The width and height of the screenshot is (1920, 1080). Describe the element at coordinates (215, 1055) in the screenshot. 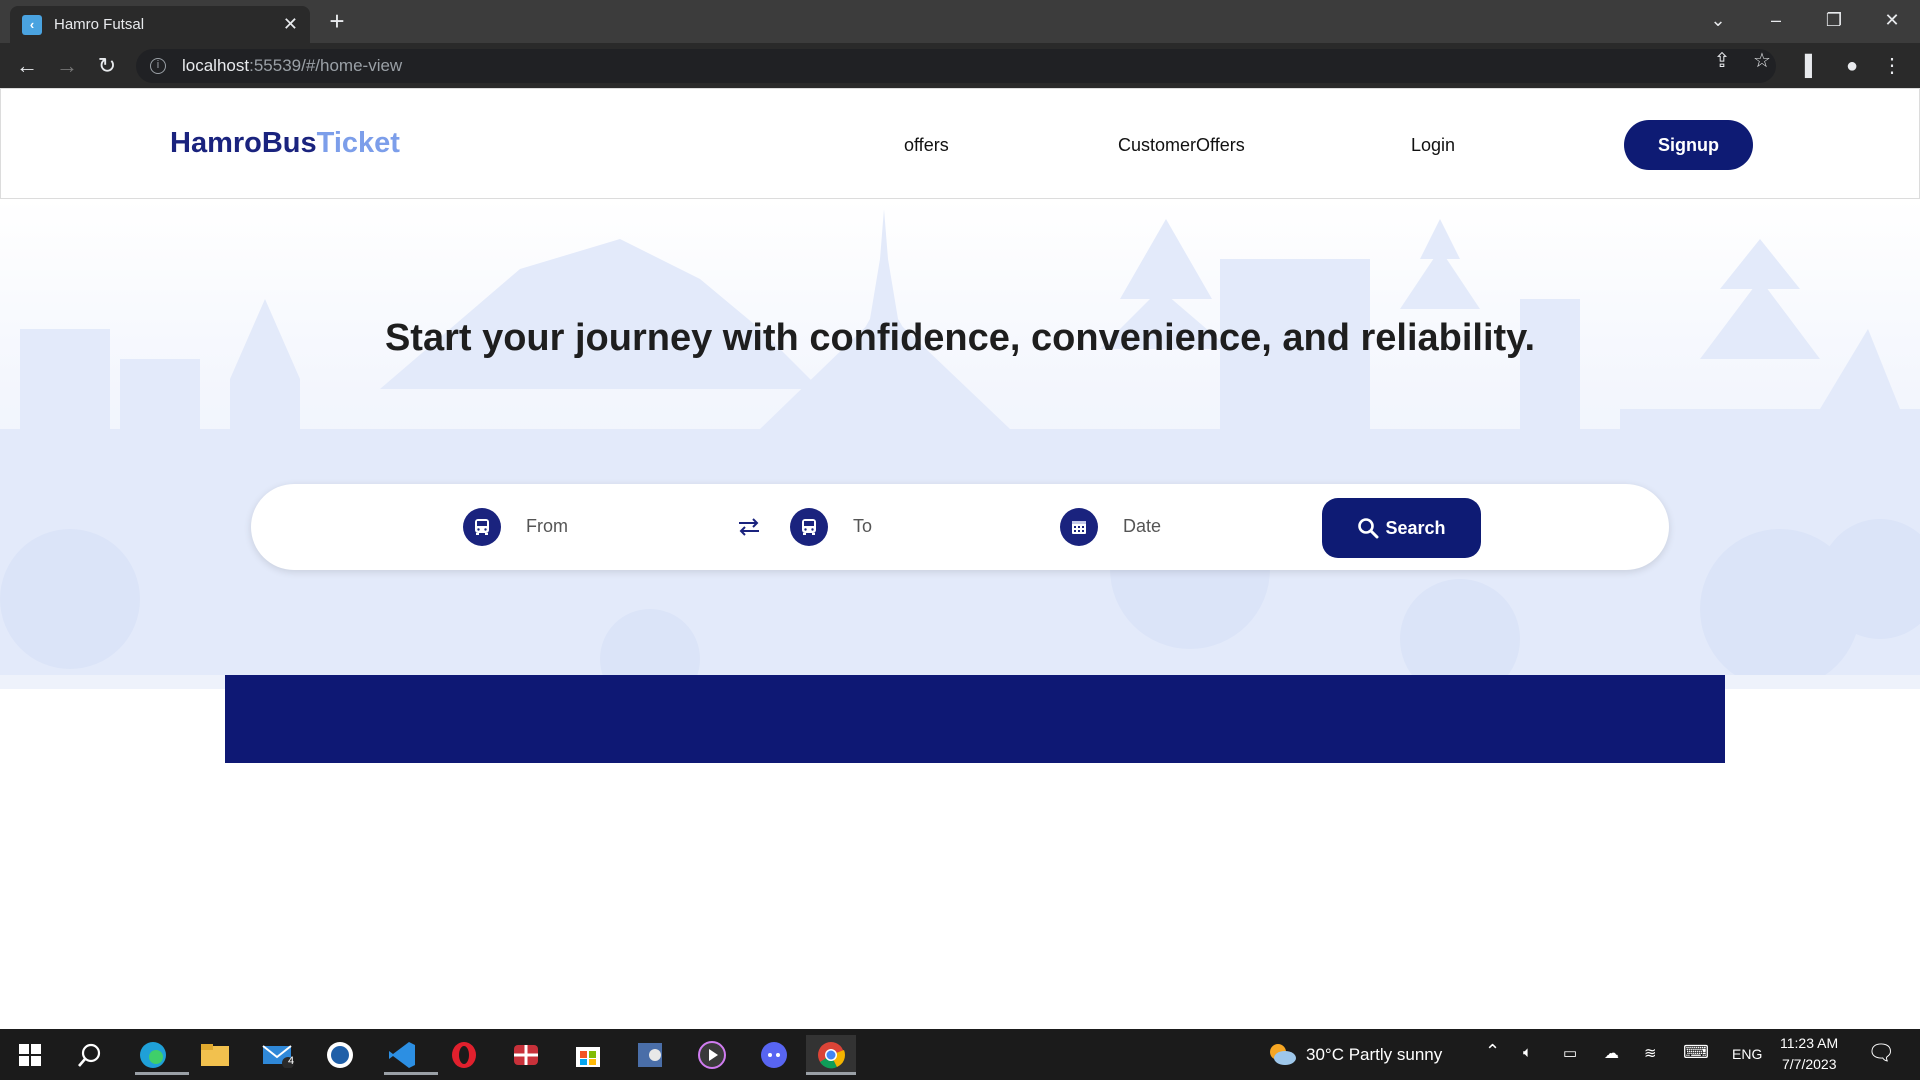

I see `file-explorer-icon` at that location.